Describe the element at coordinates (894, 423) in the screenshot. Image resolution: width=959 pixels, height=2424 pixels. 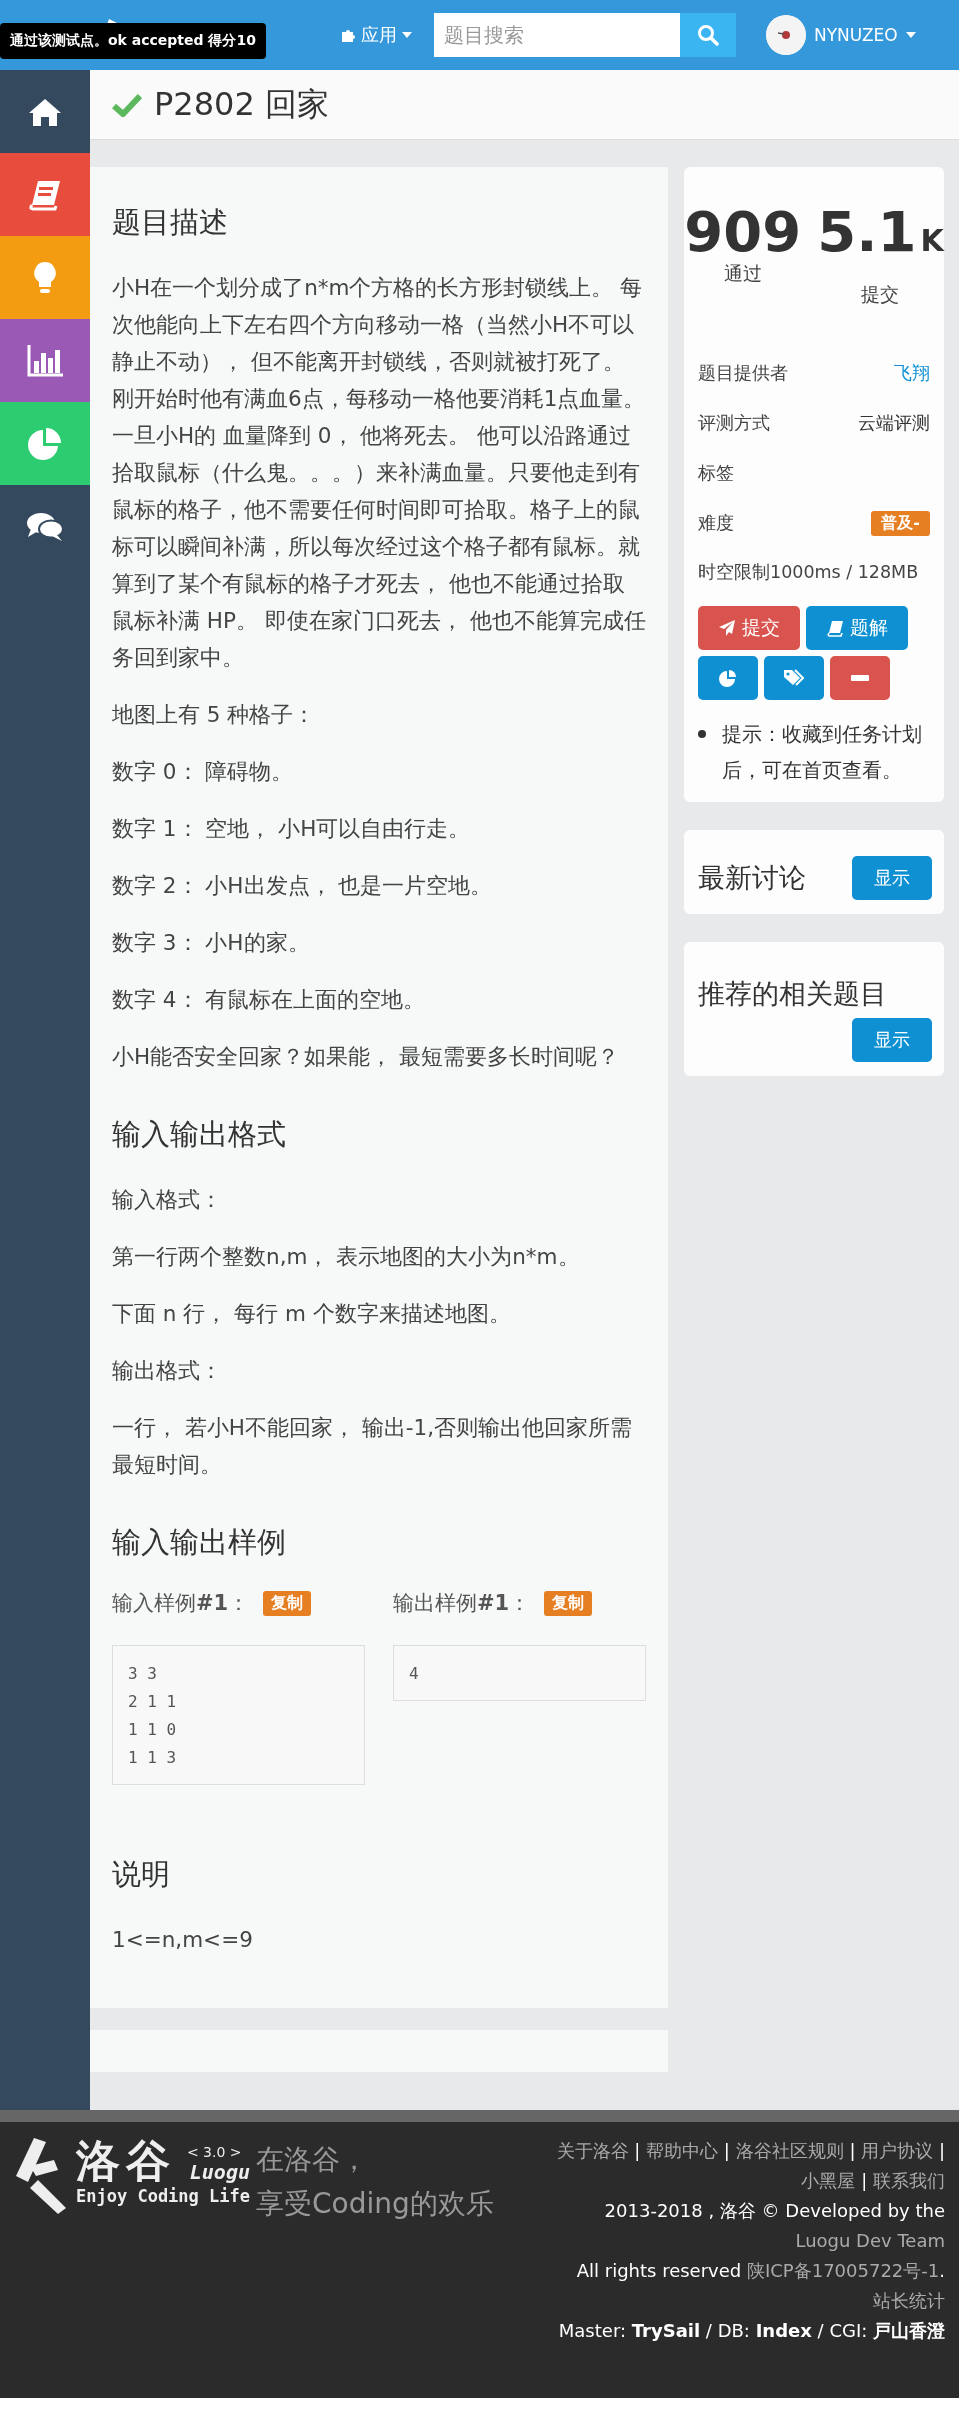
I see `info-value: 云端评测` at that location.